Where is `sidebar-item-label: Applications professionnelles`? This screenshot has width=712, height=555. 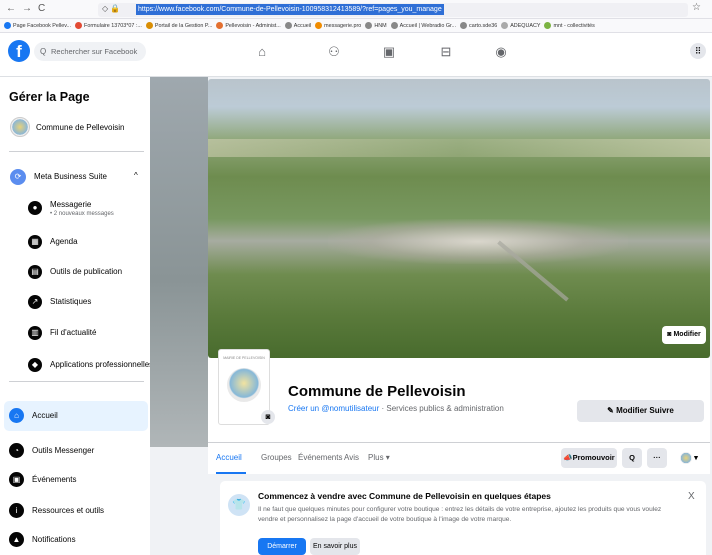
sidebar-item-label: Applications professionnelles is located at coordinates (102, 364).